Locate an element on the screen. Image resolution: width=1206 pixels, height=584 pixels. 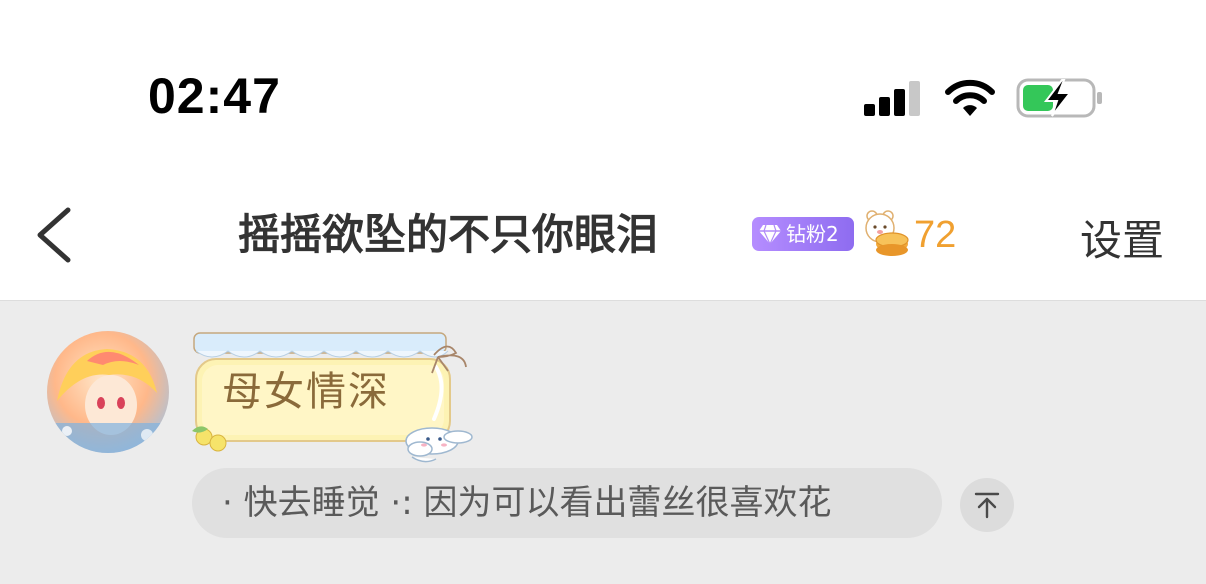
battery-charging-icon is located at coordinates (1059, 98).